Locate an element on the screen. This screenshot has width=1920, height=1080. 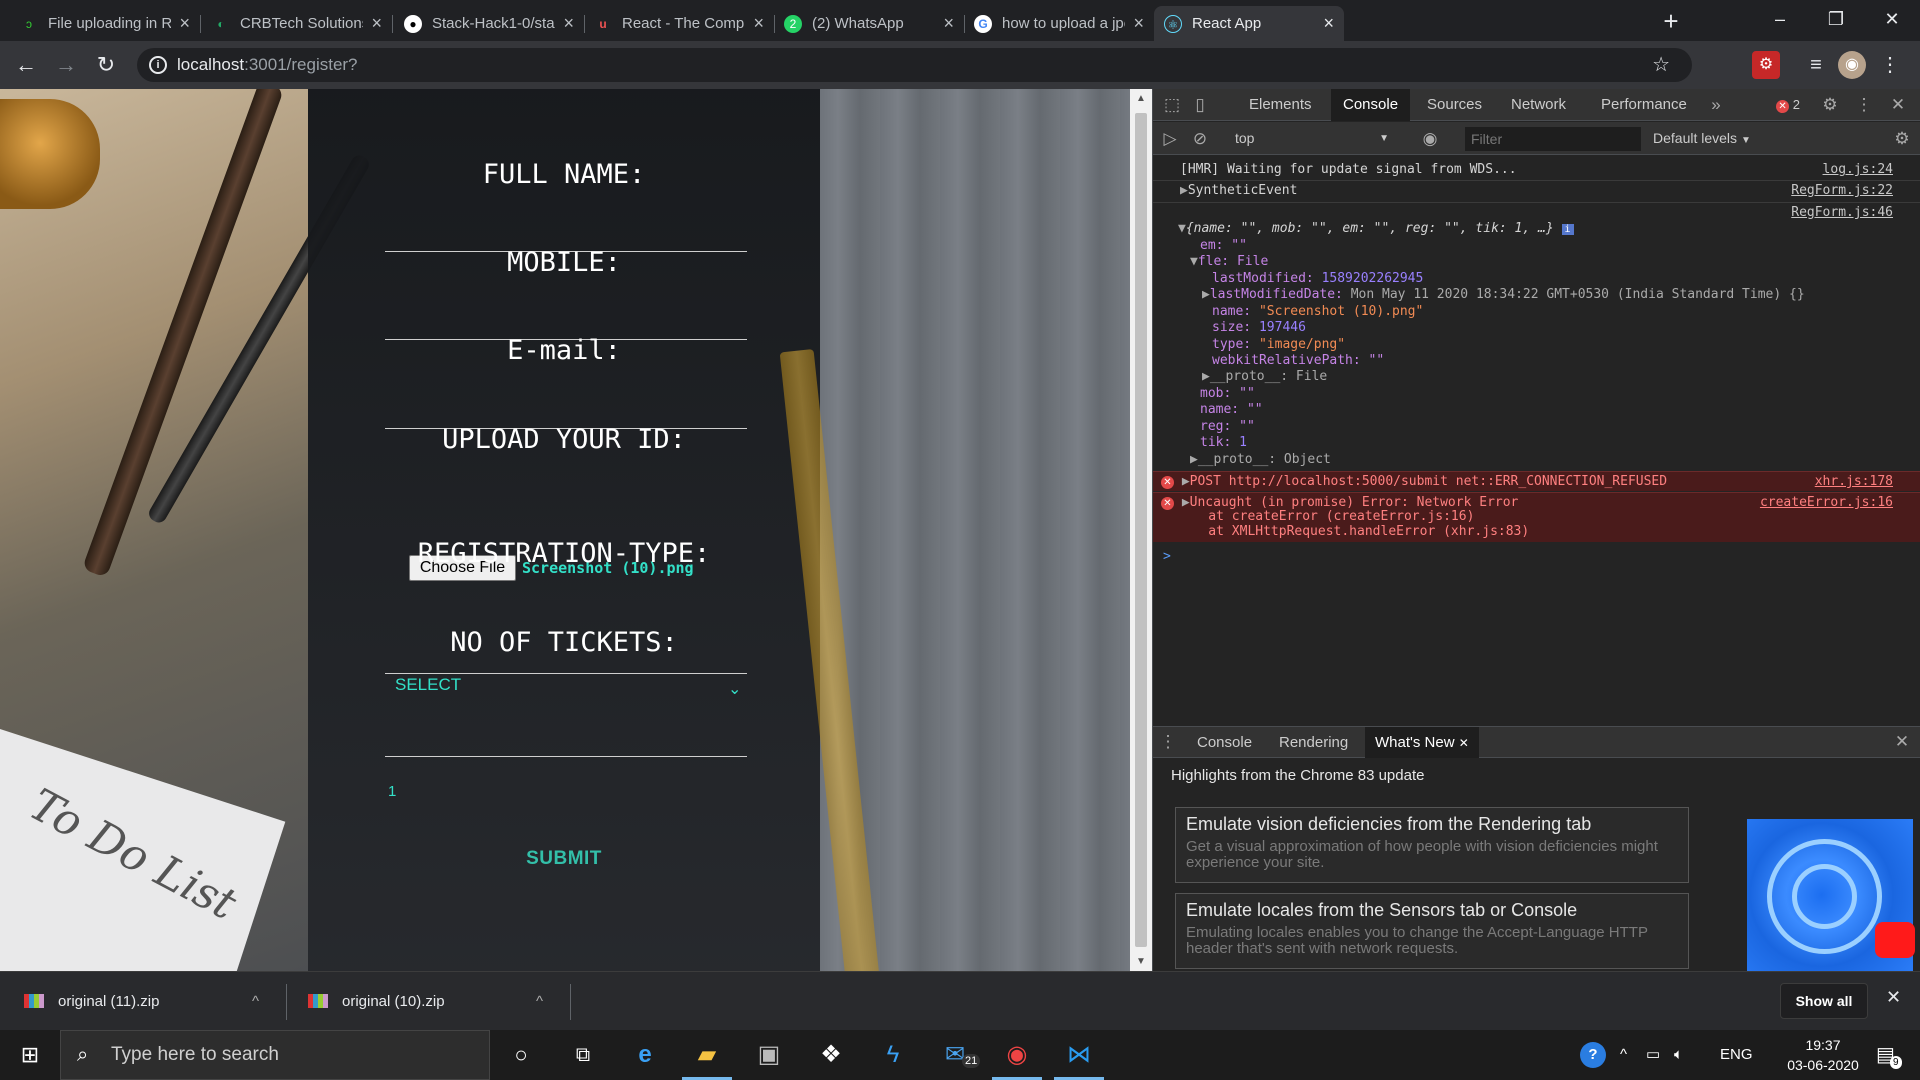
error-count-badge: ✕ 2 is located at coordinates (1788, 105).